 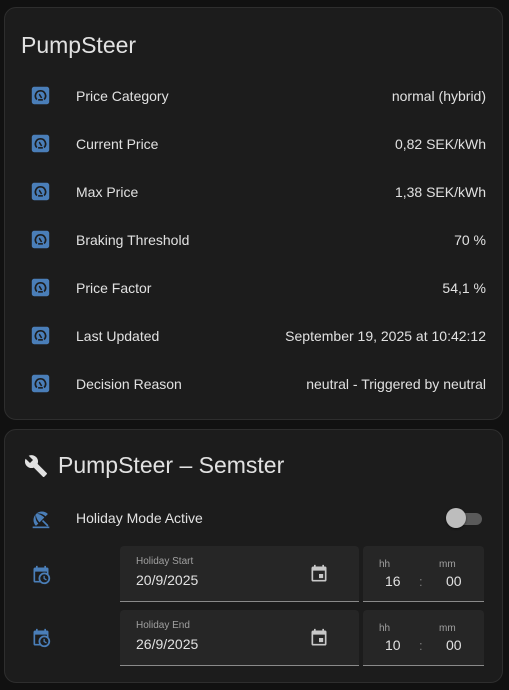 I want to click on holiday-mode-toggle, so click(x=464, y=518).